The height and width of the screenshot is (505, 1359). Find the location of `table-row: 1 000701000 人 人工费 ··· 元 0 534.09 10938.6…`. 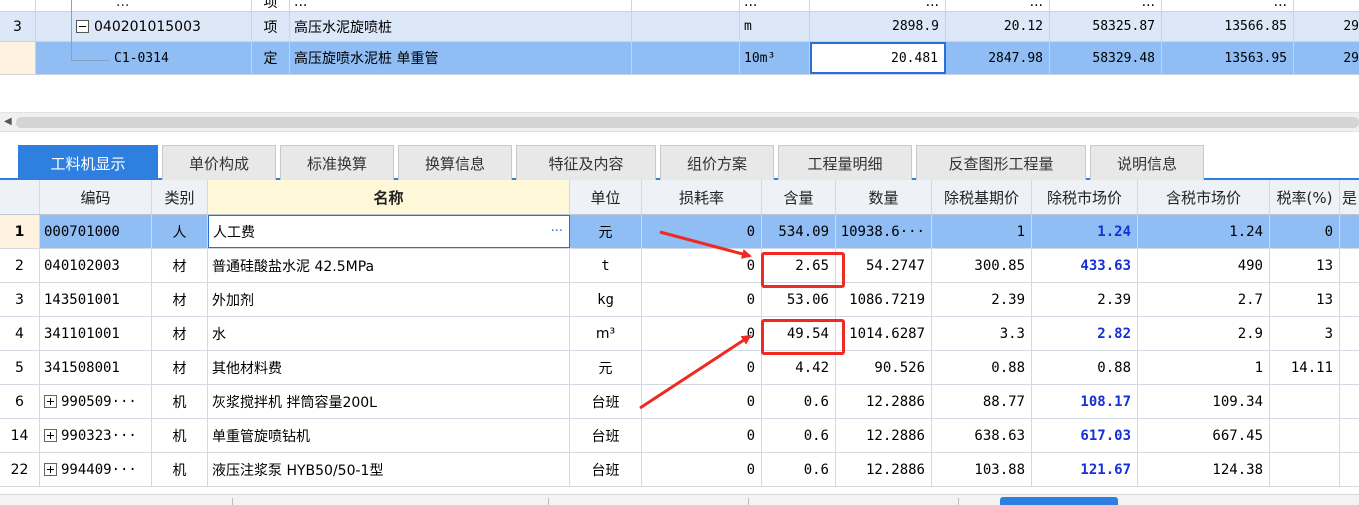

table-row: 1 000701000 人 人工费 ··· 元 0 534.09 10938.6… is located at coordinates (679, 232).